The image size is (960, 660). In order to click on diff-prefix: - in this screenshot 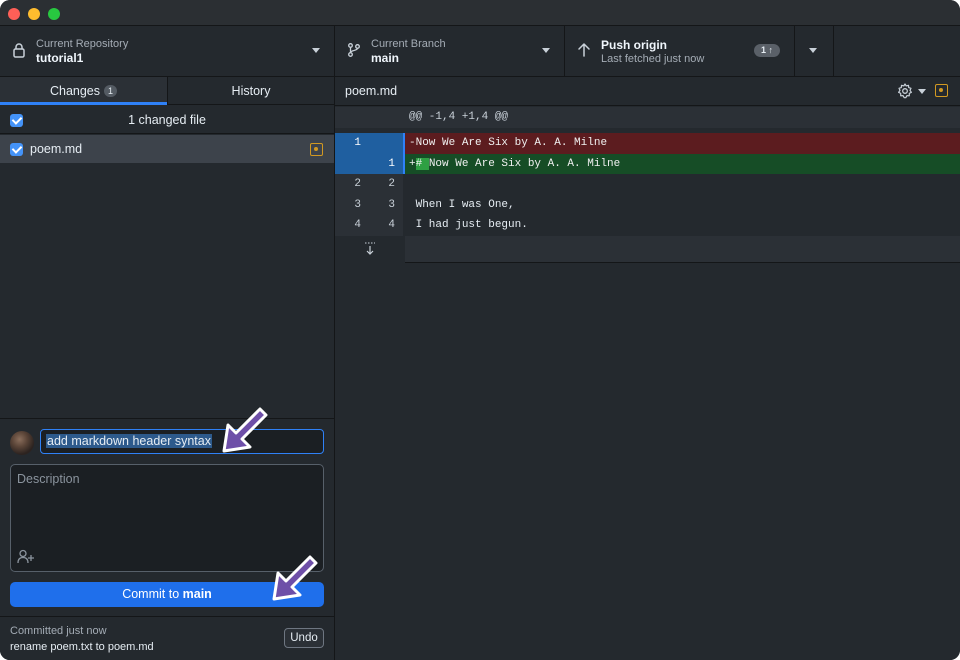, I will do `click(412, 143)`.